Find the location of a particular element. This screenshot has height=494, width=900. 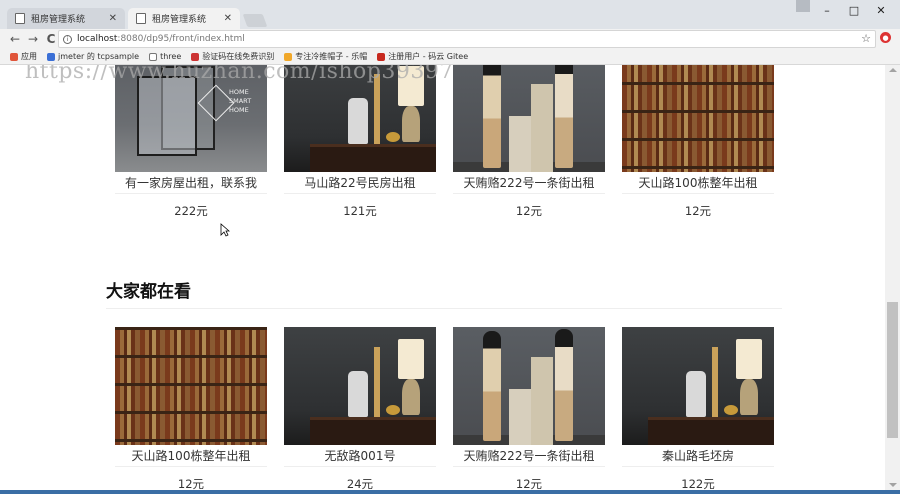

bookmark-three: three is located at coordinates (165, 56).